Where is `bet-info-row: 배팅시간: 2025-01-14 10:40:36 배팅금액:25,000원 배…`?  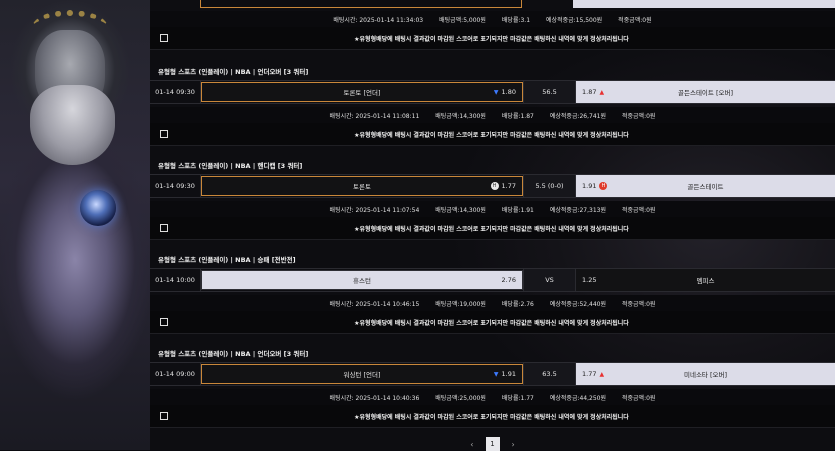 bet-info-row: 배팅시간: 2025-01-14 10:40:36 배팅금액:25,000원 배… is located at coordinates (492, 397).